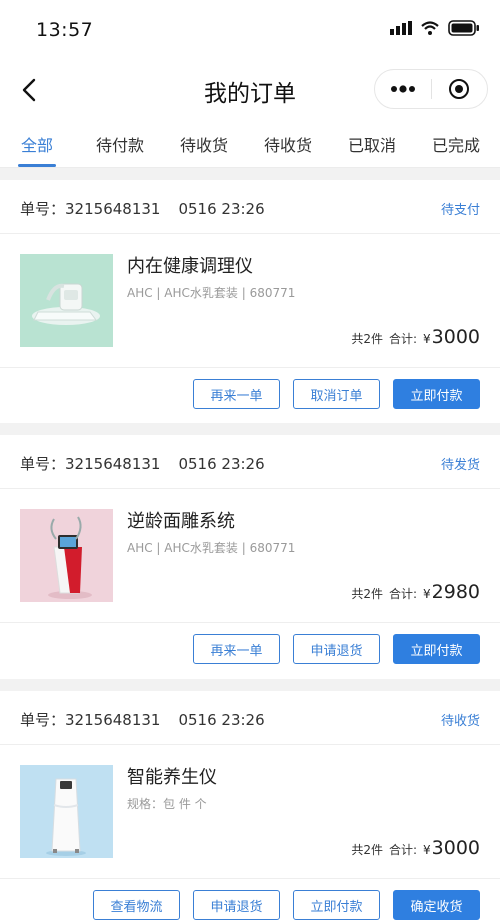  What do you see at coordinates (430, 28) in the screenshot?
I see `wifi-icon` at bounding box center [430, 28].